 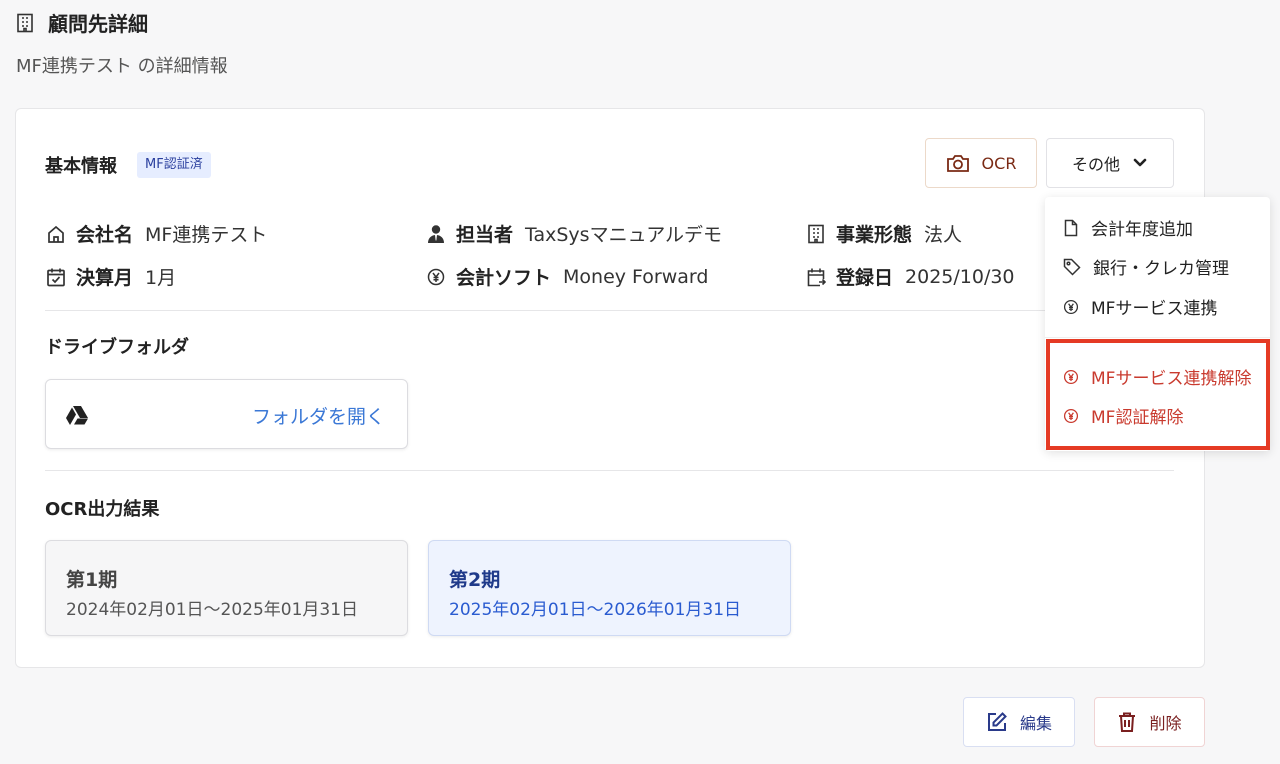 What do you see at coordinates (960, 276) in the screenshot?
I see `registered-date-value: 2025/10/30` at bounding box center [960, 276].